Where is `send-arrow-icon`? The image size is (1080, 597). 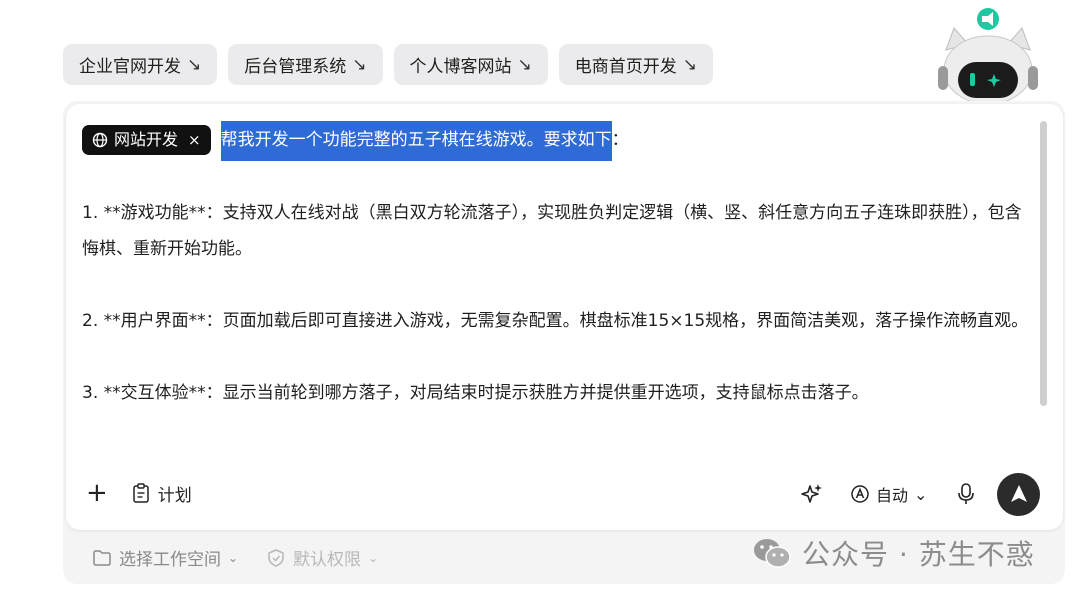 send-arrow-icon is located at coordinates (1018, 493).